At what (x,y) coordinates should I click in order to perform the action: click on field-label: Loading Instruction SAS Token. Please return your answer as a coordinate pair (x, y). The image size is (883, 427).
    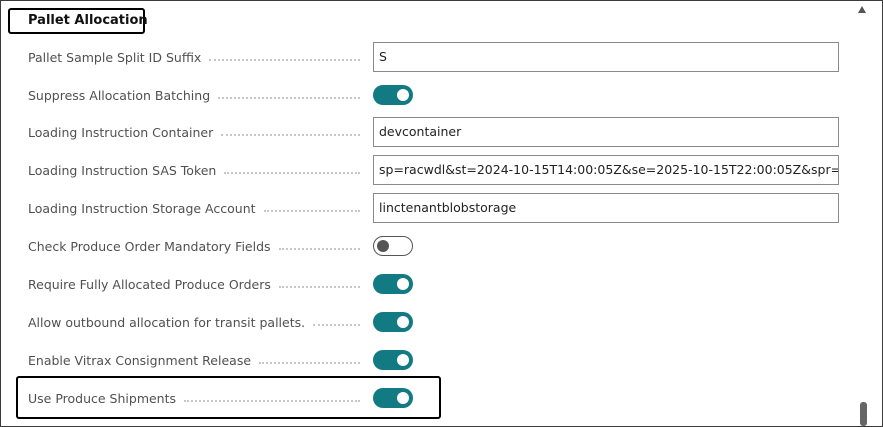
    Looking at the image, I should click on (198, 170).